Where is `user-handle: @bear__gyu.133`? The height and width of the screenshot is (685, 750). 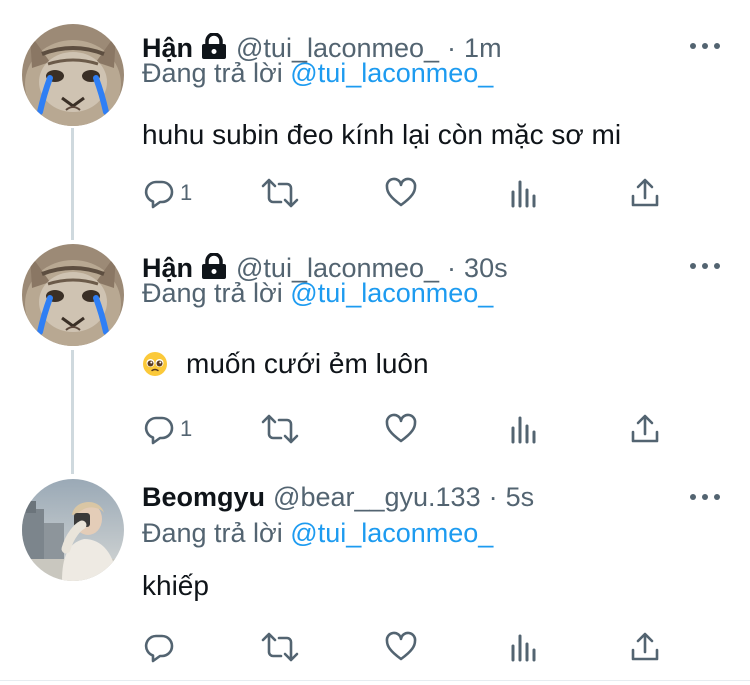
user-handle: @bear__gyu.133 is located at coordinates (377, 497).